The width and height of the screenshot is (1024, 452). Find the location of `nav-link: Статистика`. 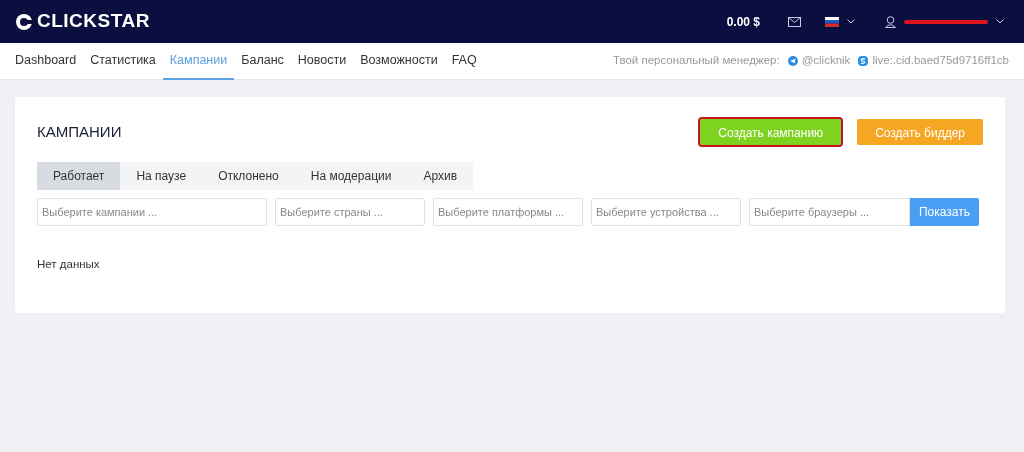

nav-link: Статистика is located at coordinates (123, 61).